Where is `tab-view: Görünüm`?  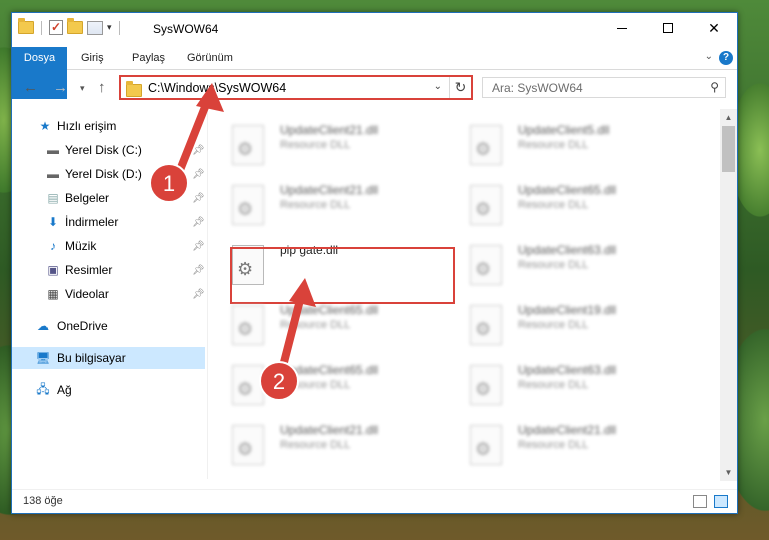 tab-view: Görünüm is located at coordinates (210, 58).